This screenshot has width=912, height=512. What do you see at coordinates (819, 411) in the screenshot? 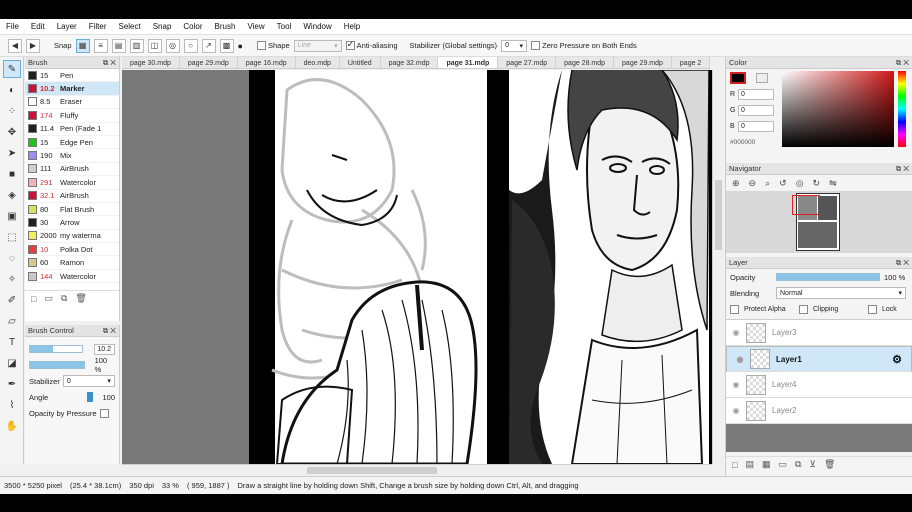
I see `layer-row: ◉ Layer2` at bounding box center [819, 411].